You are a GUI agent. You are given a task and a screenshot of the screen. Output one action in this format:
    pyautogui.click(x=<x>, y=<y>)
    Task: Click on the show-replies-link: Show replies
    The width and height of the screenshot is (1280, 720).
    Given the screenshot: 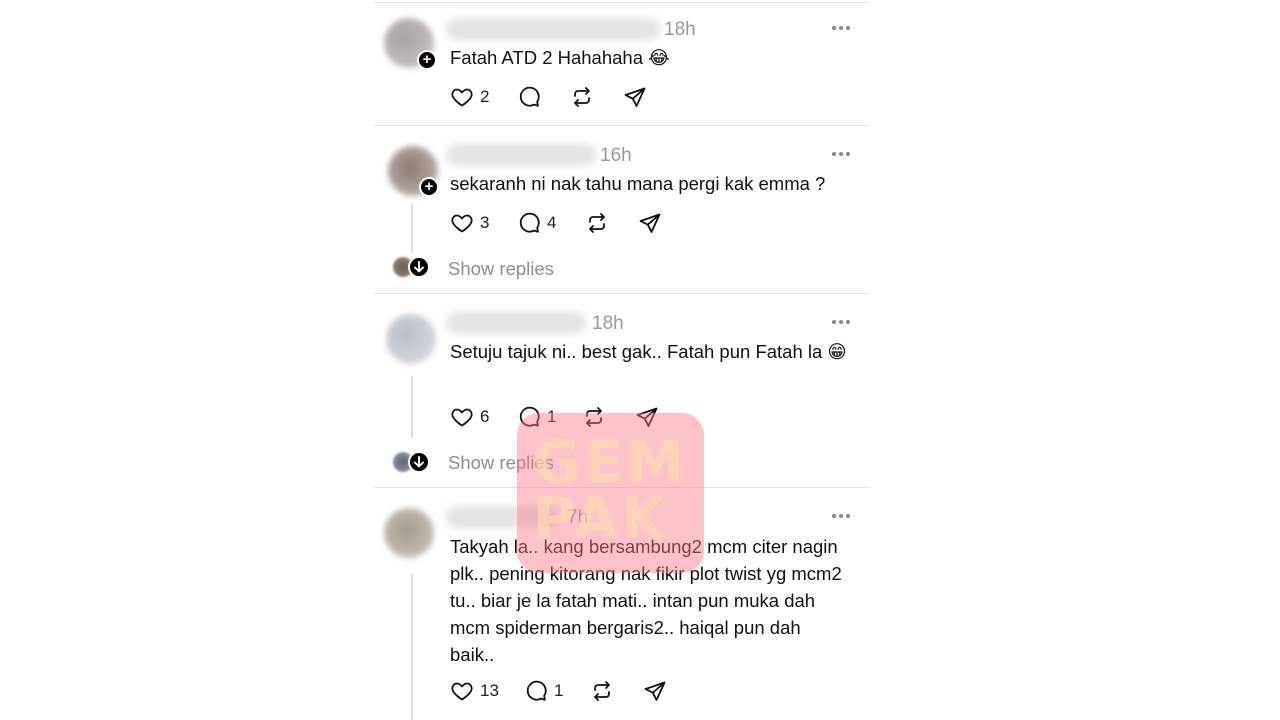 What is the action you would take?
    pyautogui.click(x=501, y=269)
    